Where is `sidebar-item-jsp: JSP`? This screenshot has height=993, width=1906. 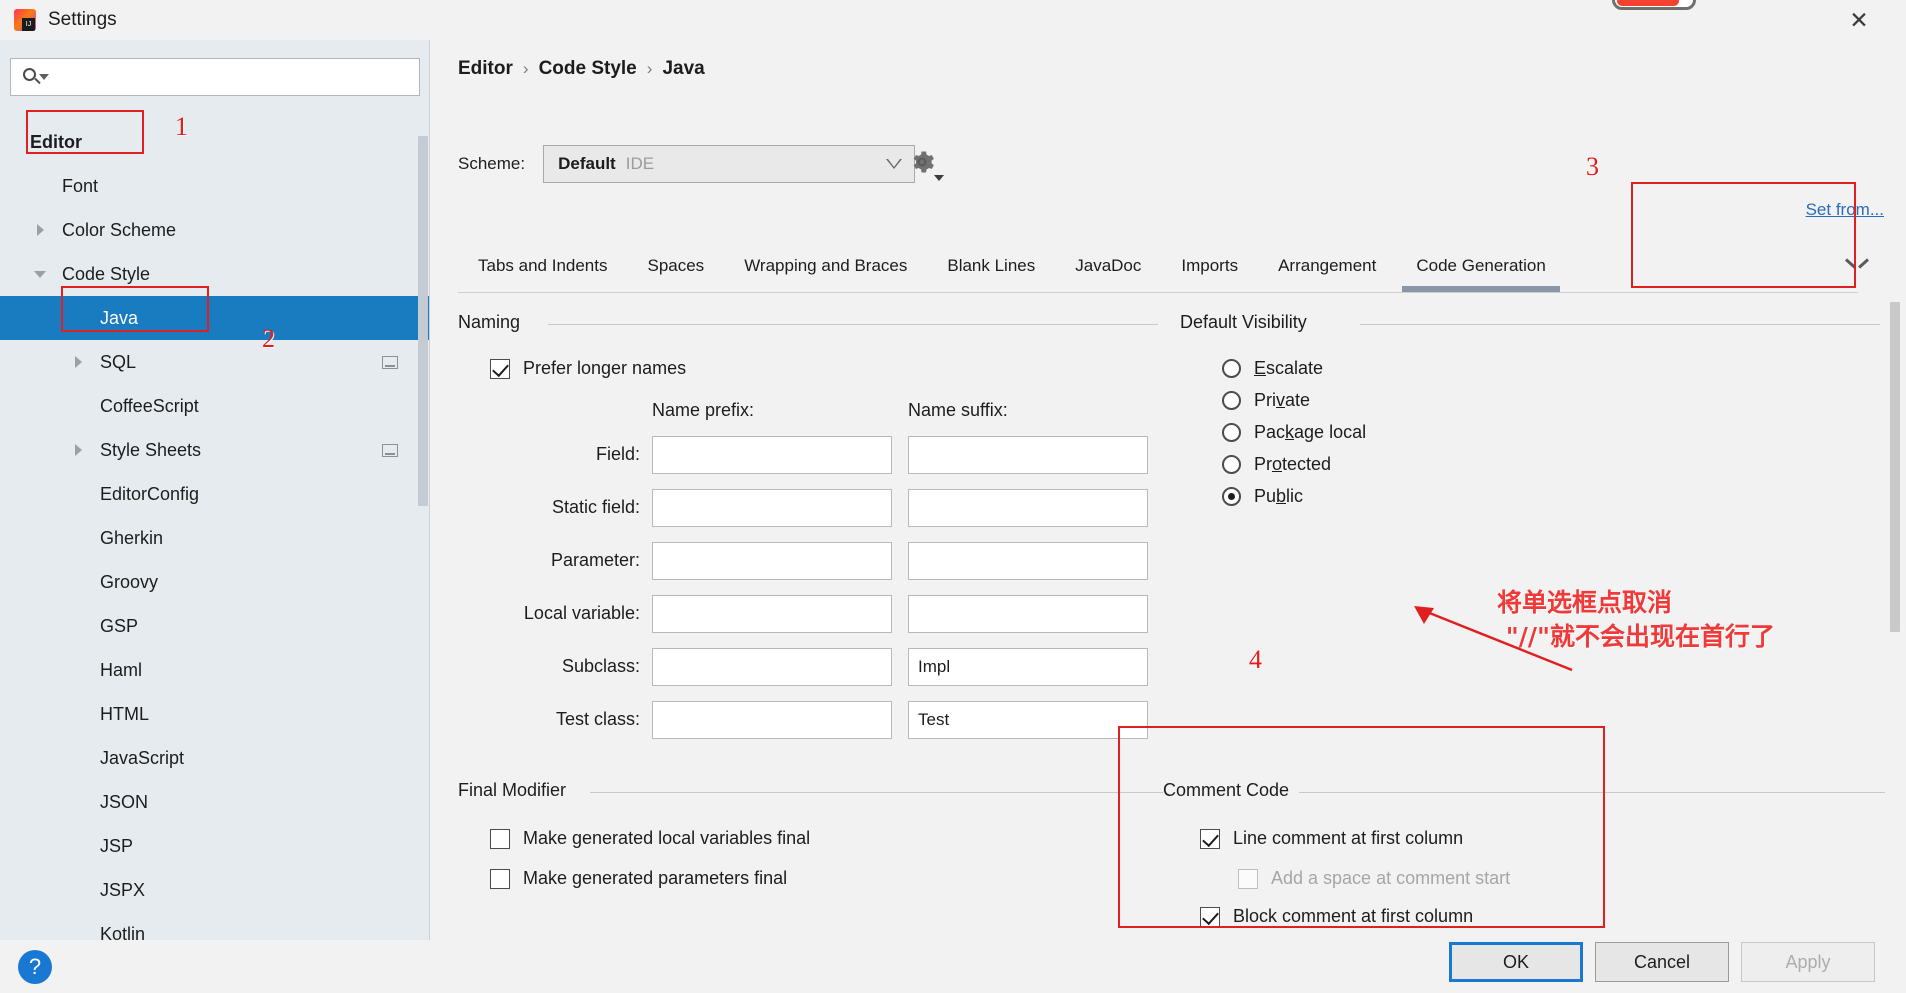 sidebar-item-jsp: JSP is located at coordinates (215, 846).